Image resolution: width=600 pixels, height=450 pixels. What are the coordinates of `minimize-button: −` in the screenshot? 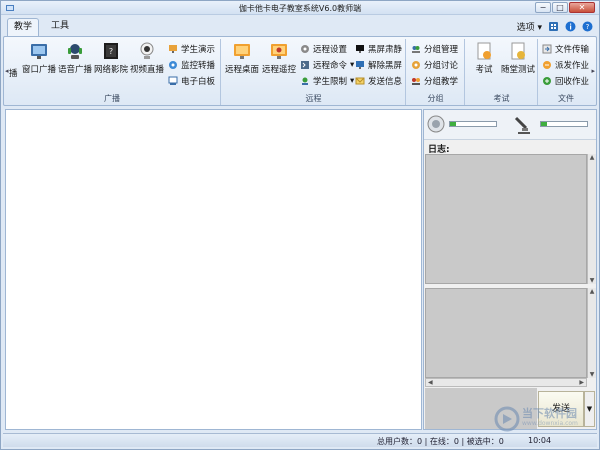 It's located at (543, 7).